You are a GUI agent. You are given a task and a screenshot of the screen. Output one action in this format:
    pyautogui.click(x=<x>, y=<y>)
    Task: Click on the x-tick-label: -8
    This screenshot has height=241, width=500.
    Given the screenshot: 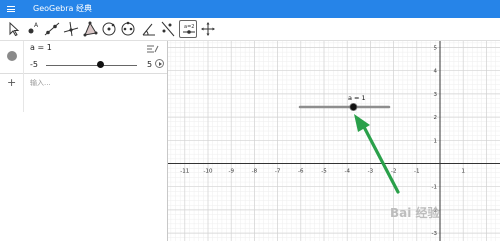 What is the action you would take?
    pyautogui.click(x=255, y=172)
    